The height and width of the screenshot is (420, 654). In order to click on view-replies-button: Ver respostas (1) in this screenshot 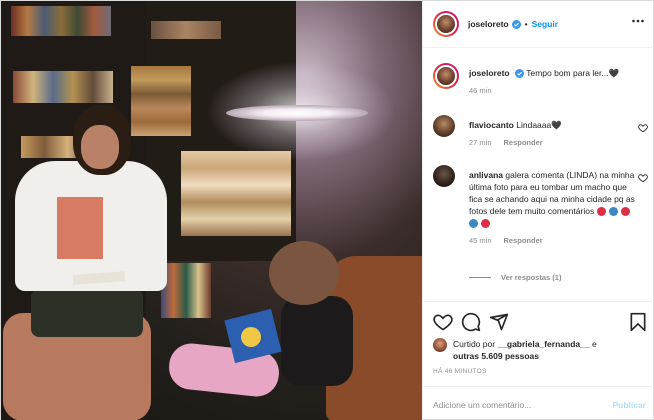, I will do `click(515, 277)`.